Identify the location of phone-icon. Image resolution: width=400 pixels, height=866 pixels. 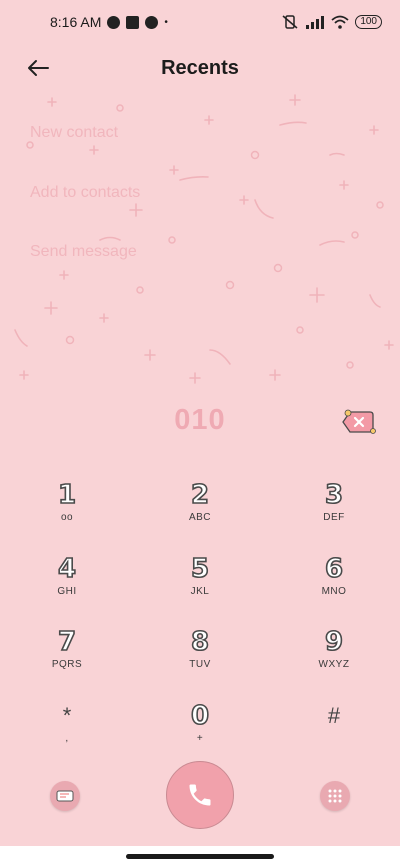
(200, 795).